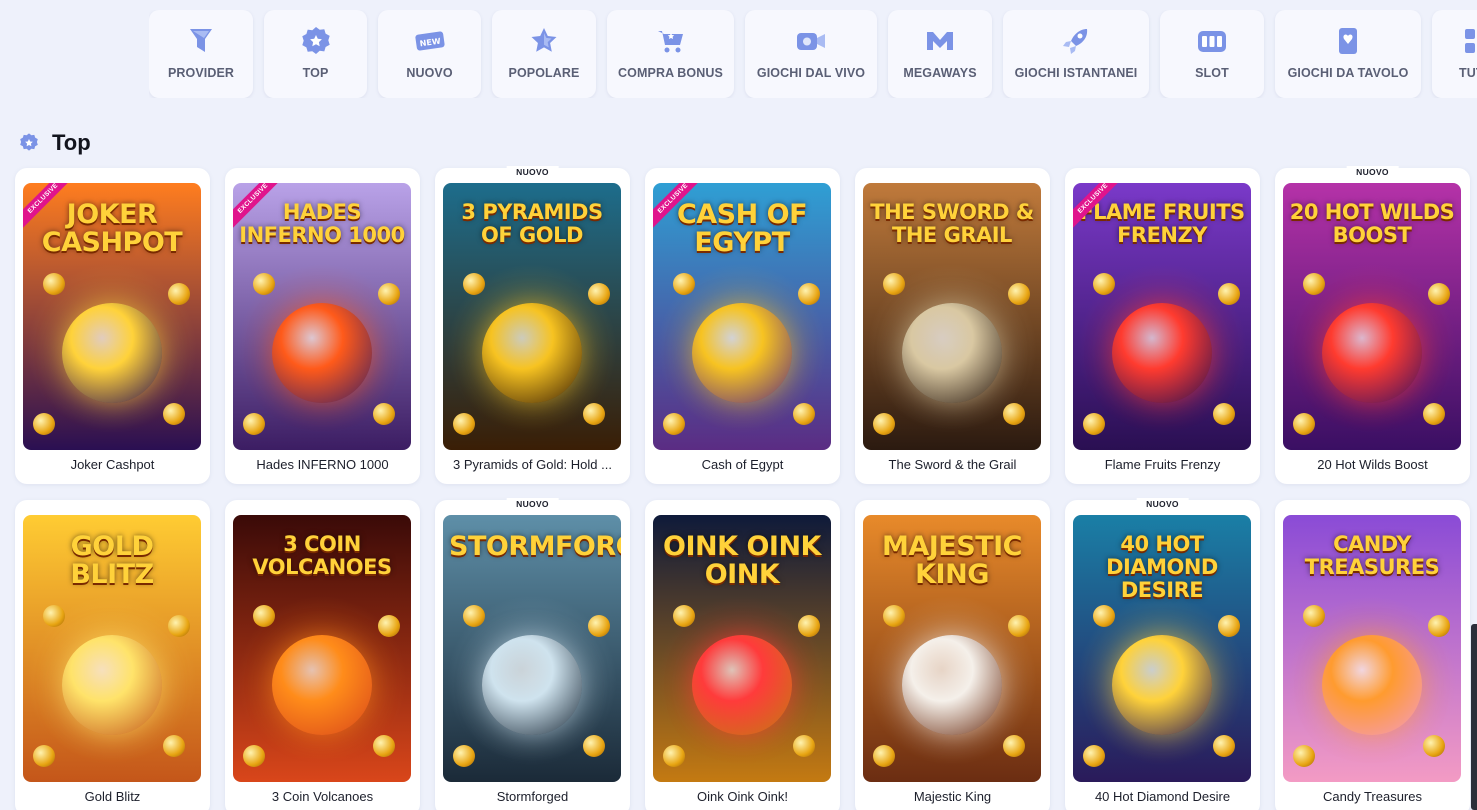 The width and height of the screenshot is (1477, 810). I want to click on game-thumbnail: 40 HOT DIAMOND DESIRE, so click(1162, 648).